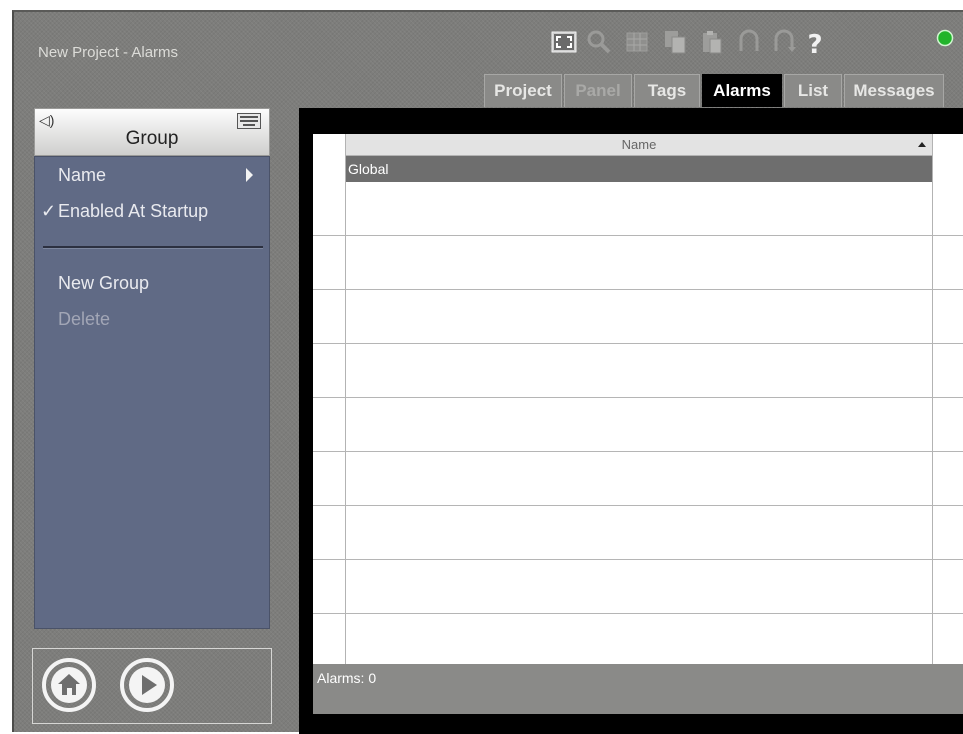 The image size is (963, 734). I want to click on status-led-icon, so click(945, 42).